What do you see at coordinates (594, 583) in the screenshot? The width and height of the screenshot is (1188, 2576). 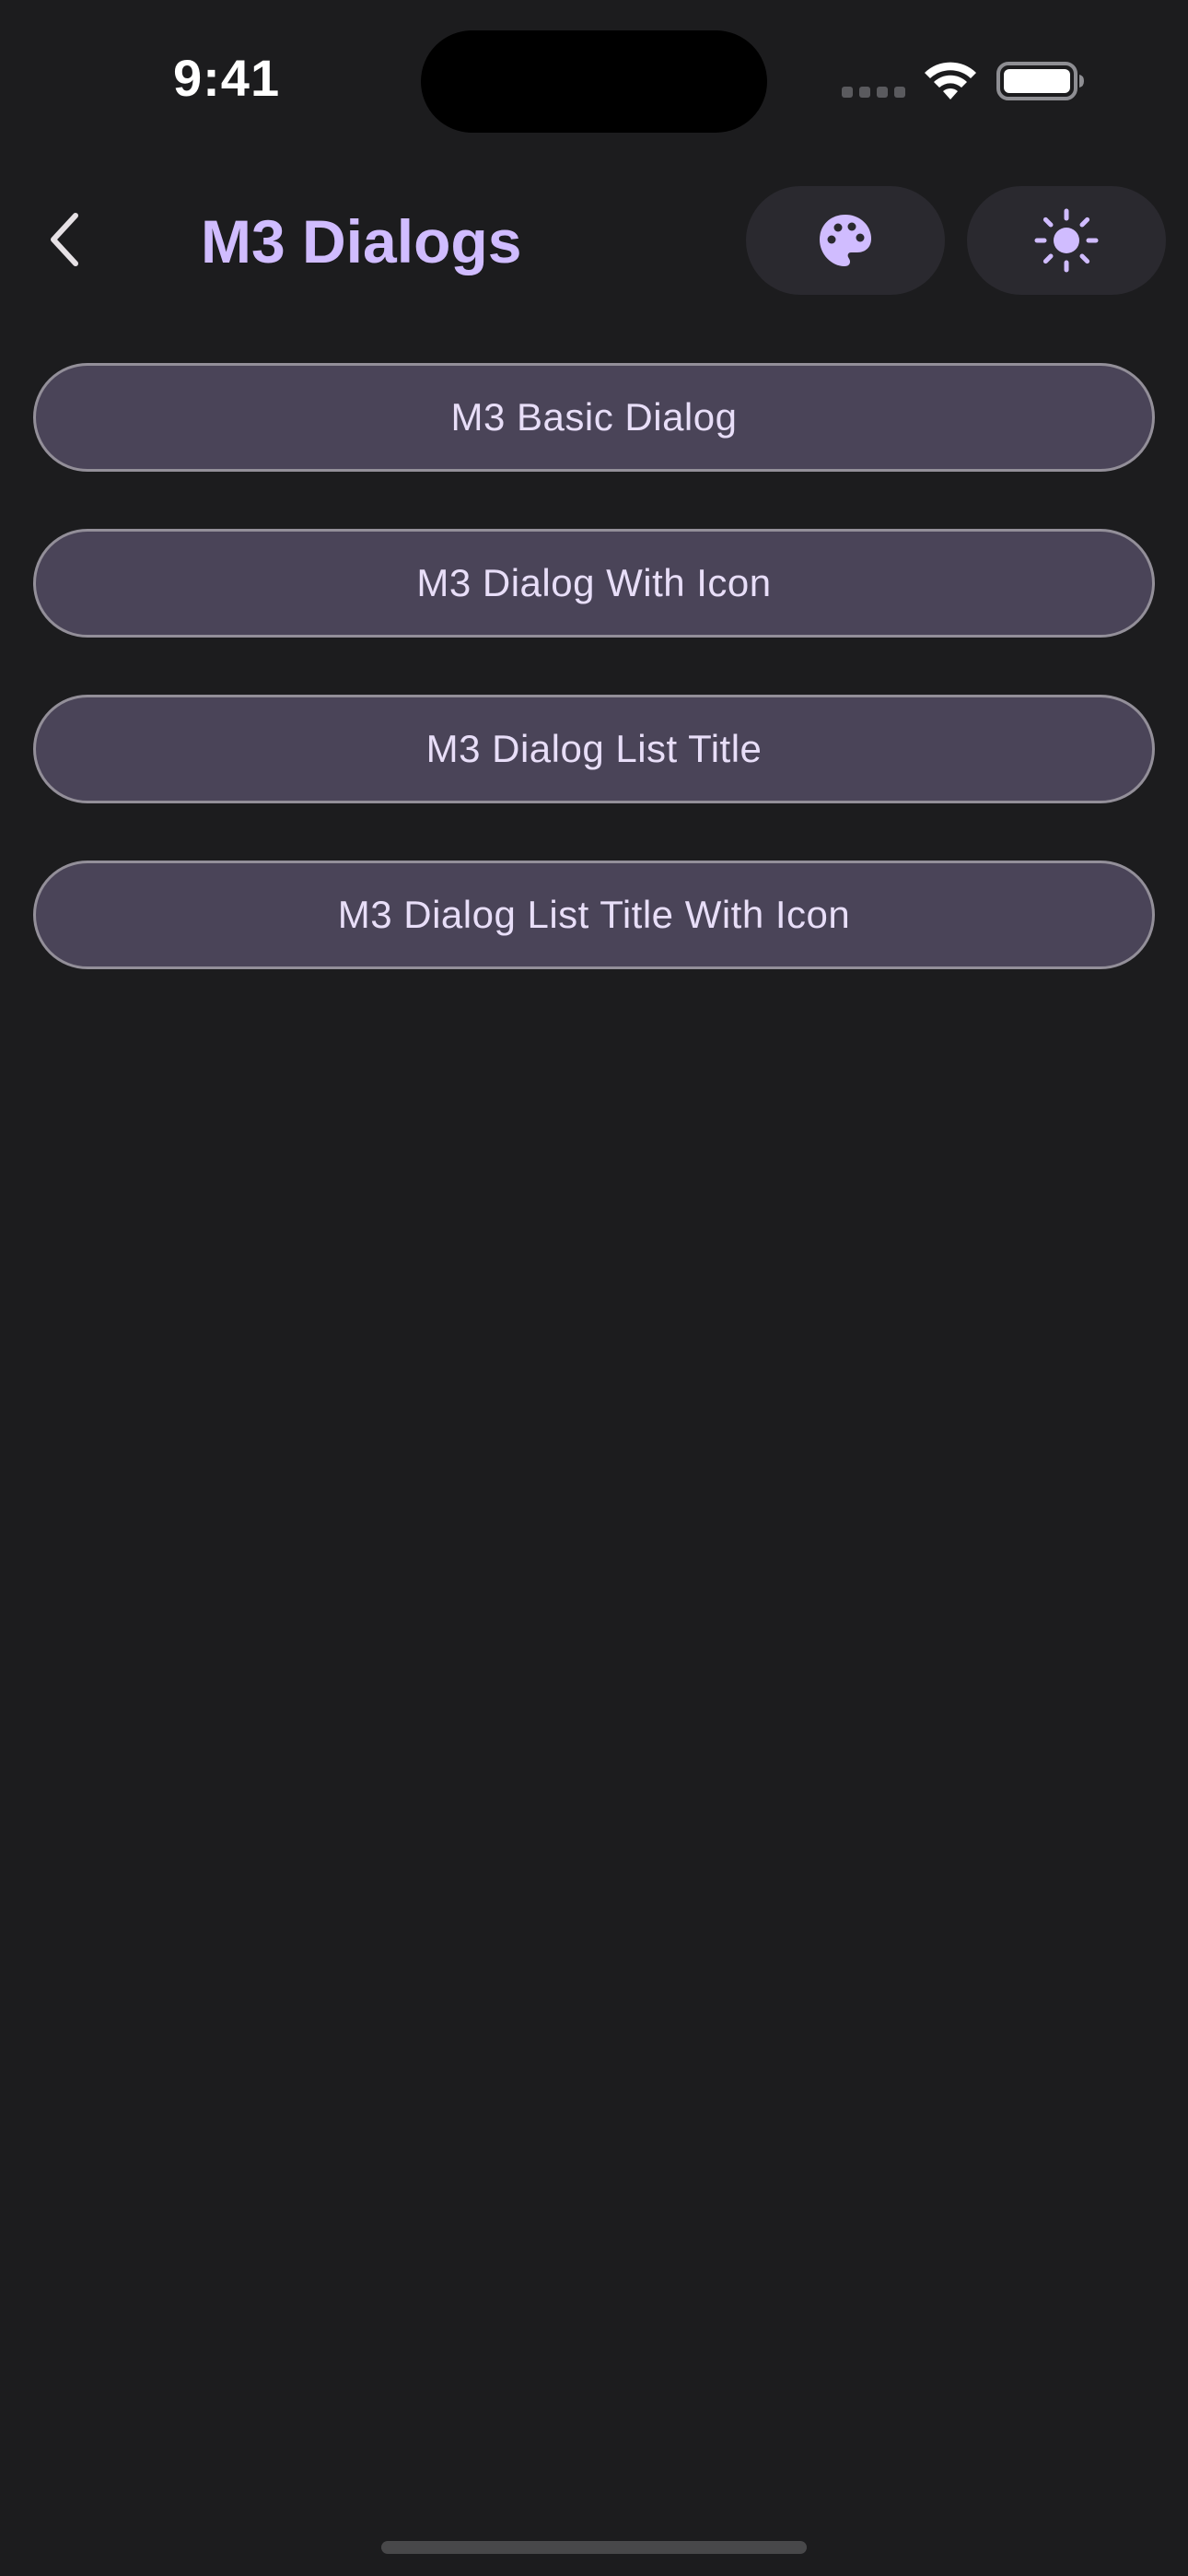 I see `dialog-with-icon-button: M3 Dialog With Icon` at bounding box center [594, 583].